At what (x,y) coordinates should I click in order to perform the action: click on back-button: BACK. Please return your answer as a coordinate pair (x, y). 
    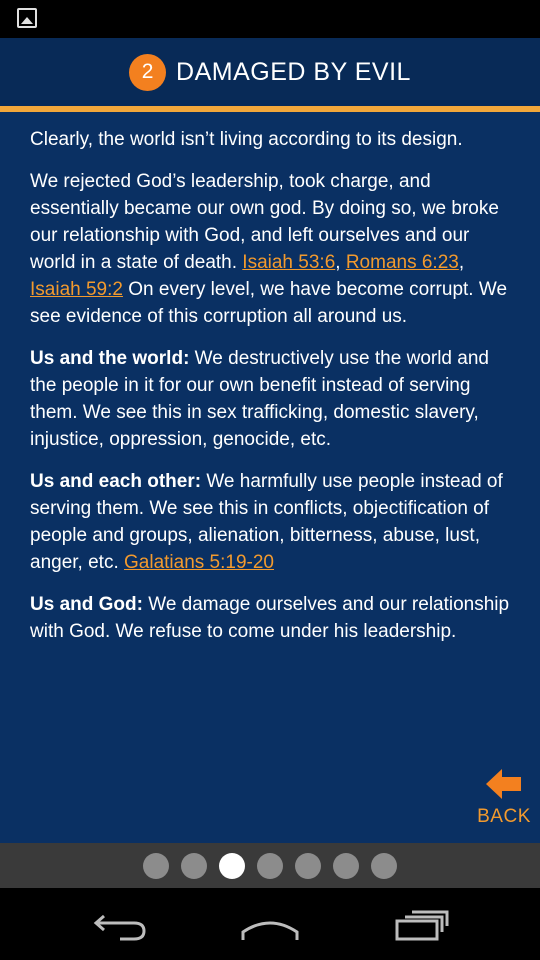
    Looking at the image, I should click on (504, 801).